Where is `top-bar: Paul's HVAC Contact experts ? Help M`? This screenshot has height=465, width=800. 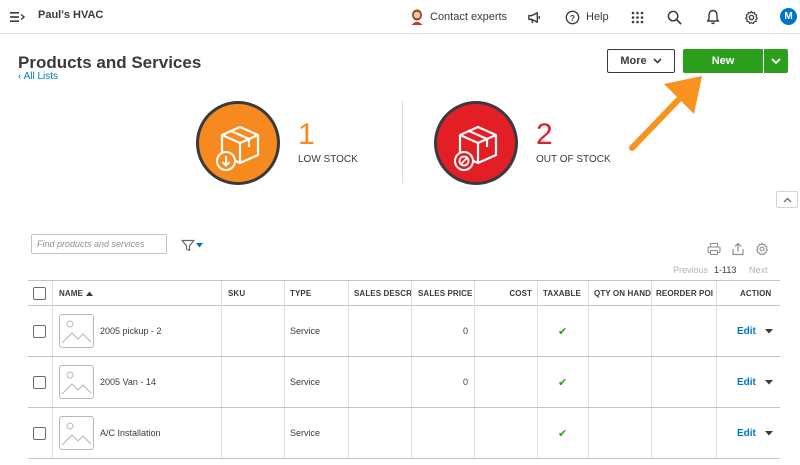
top-bar: Paul's HVAC Contact experts ? Help M is located at coordinates (400, 17).